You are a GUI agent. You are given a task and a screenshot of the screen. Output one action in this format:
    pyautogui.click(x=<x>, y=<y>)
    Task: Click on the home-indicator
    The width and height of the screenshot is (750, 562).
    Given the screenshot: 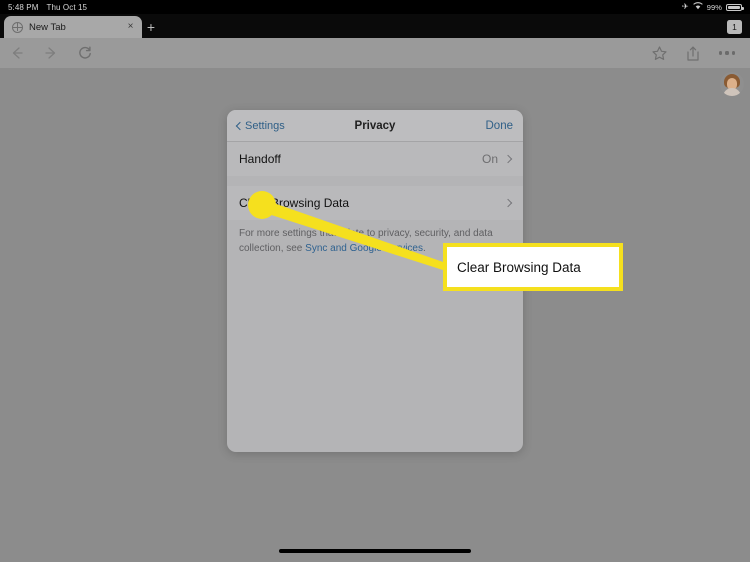 What is the action you would take?
    pyautogui.click(x=375, y=551)
    